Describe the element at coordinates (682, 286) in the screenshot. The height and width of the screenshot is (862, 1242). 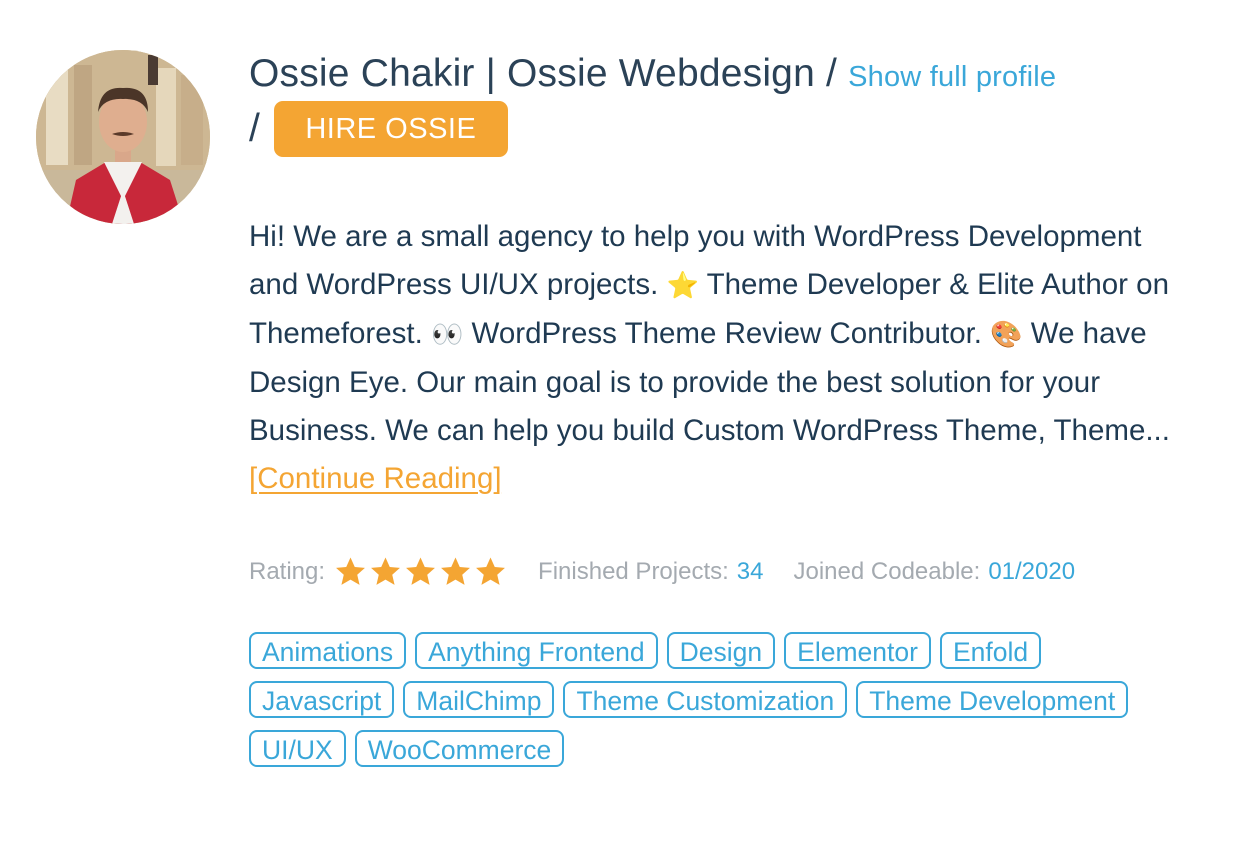
I see `star-emoji-icon: ⭐` at that location.